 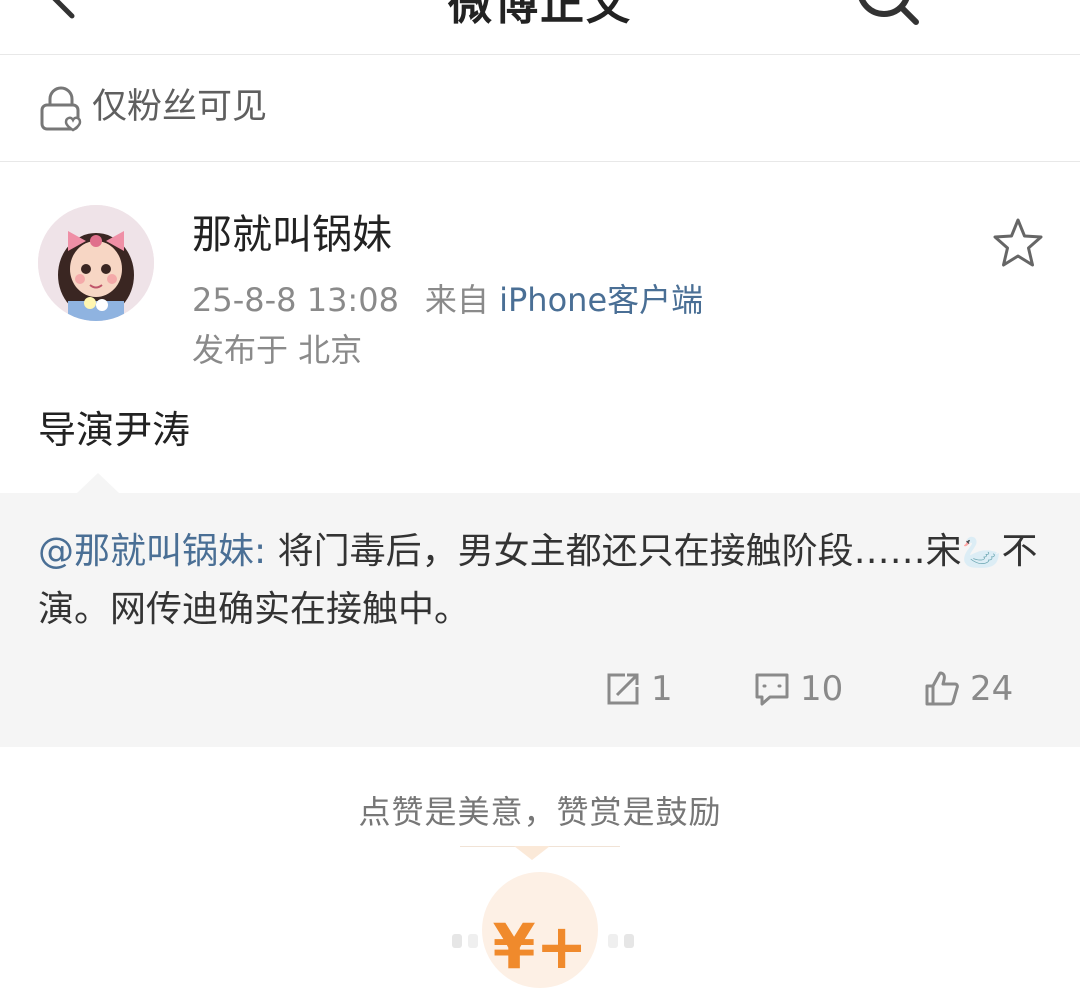 I want to click on comment-action-button: 10, so click(x=797, y=689).